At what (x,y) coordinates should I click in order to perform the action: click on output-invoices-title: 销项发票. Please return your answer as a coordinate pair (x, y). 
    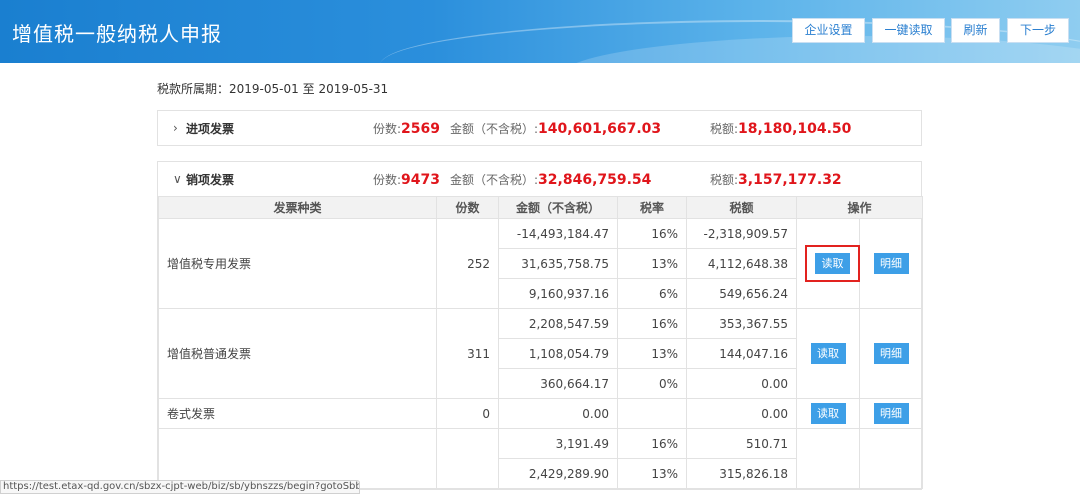
    Looking at the image, I should click on (210, 179).